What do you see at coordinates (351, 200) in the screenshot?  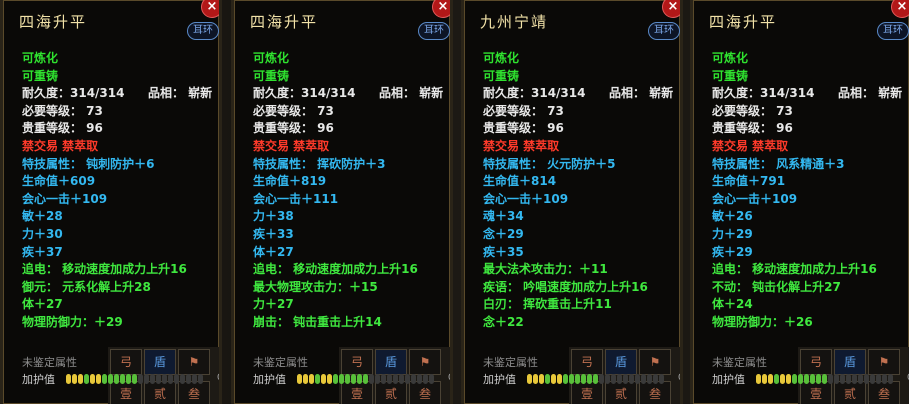 I see `attribute-line: 会心一击＋111` at bounding box center [351, 200].